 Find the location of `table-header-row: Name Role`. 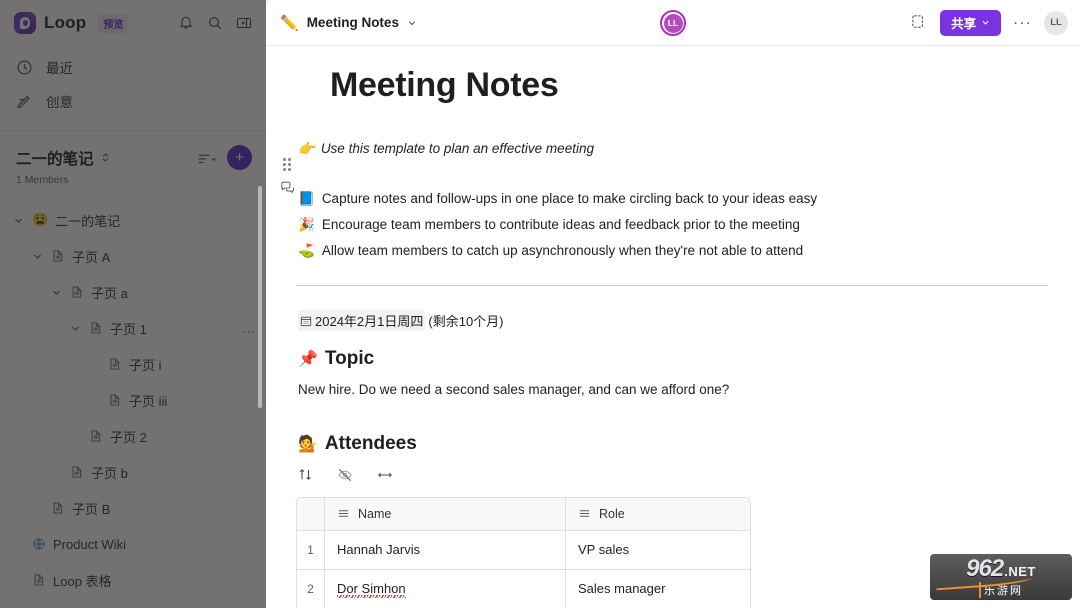

table-header-row: Name Role is located at coordinates (523, 514).